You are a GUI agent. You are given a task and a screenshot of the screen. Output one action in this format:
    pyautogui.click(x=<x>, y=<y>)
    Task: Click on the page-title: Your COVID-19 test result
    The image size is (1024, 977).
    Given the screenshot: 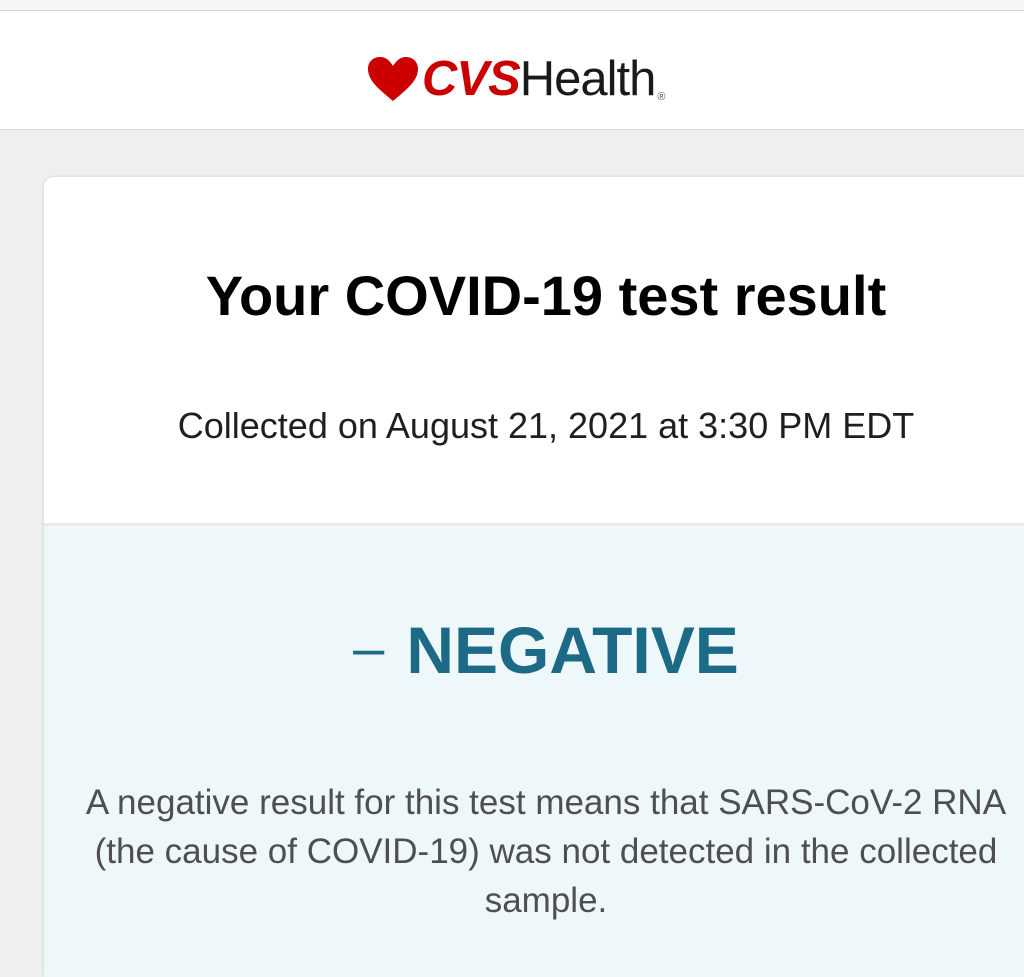 What is the action you would take?
    pyautogui.click(x=546, y=295)
    